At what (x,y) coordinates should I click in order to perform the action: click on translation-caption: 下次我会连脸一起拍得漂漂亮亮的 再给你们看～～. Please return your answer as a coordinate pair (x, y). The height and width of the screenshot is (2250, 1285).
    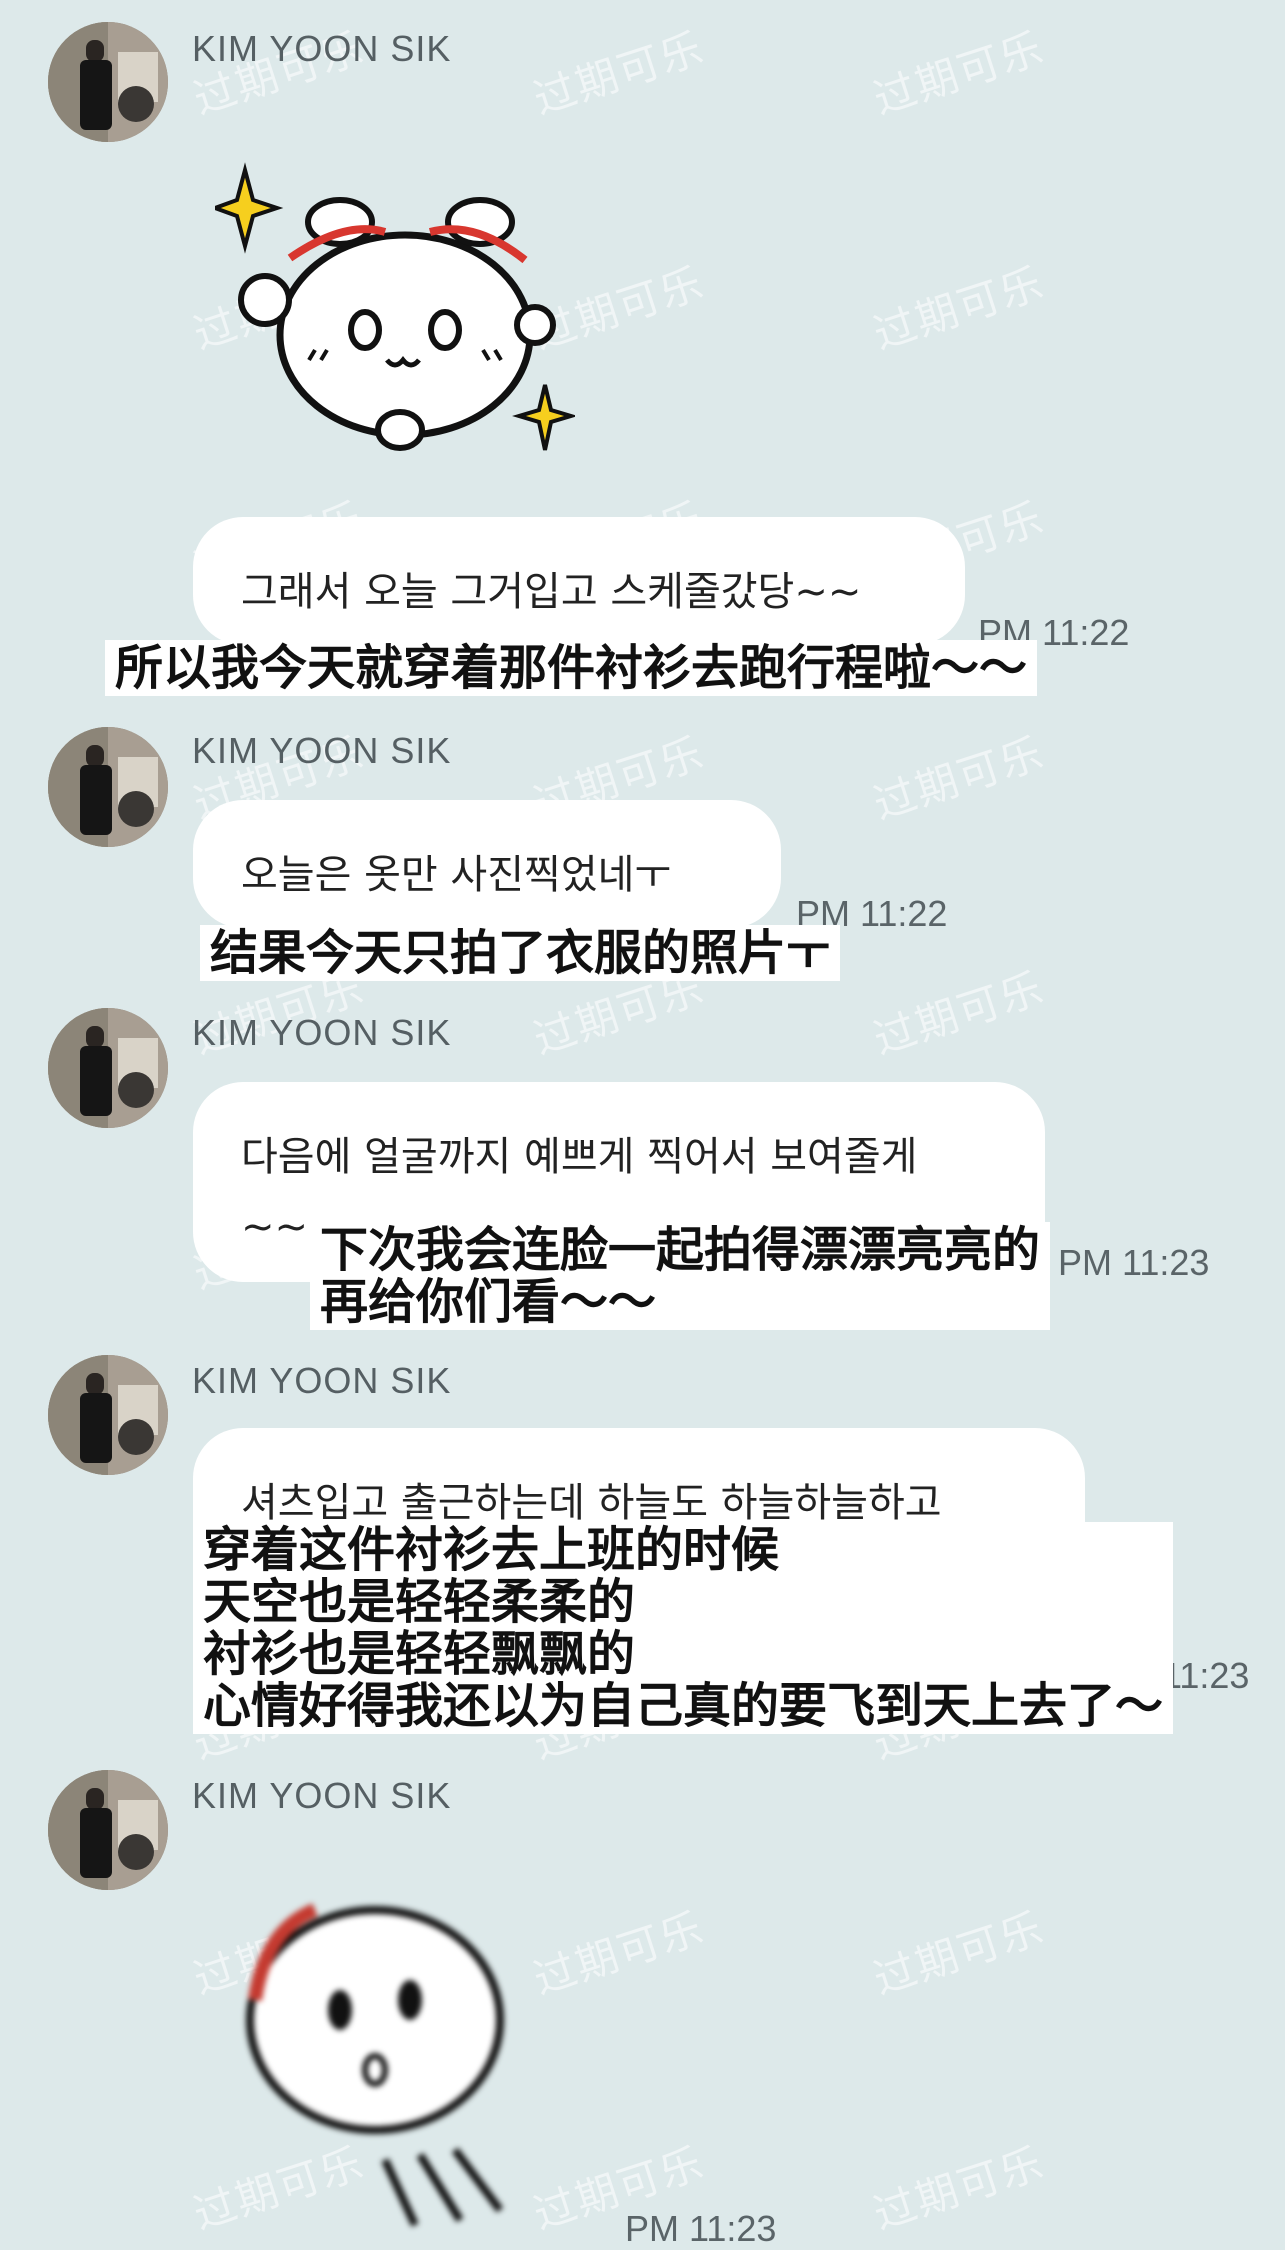
    Looking at the image, I should click on (680, 1276).